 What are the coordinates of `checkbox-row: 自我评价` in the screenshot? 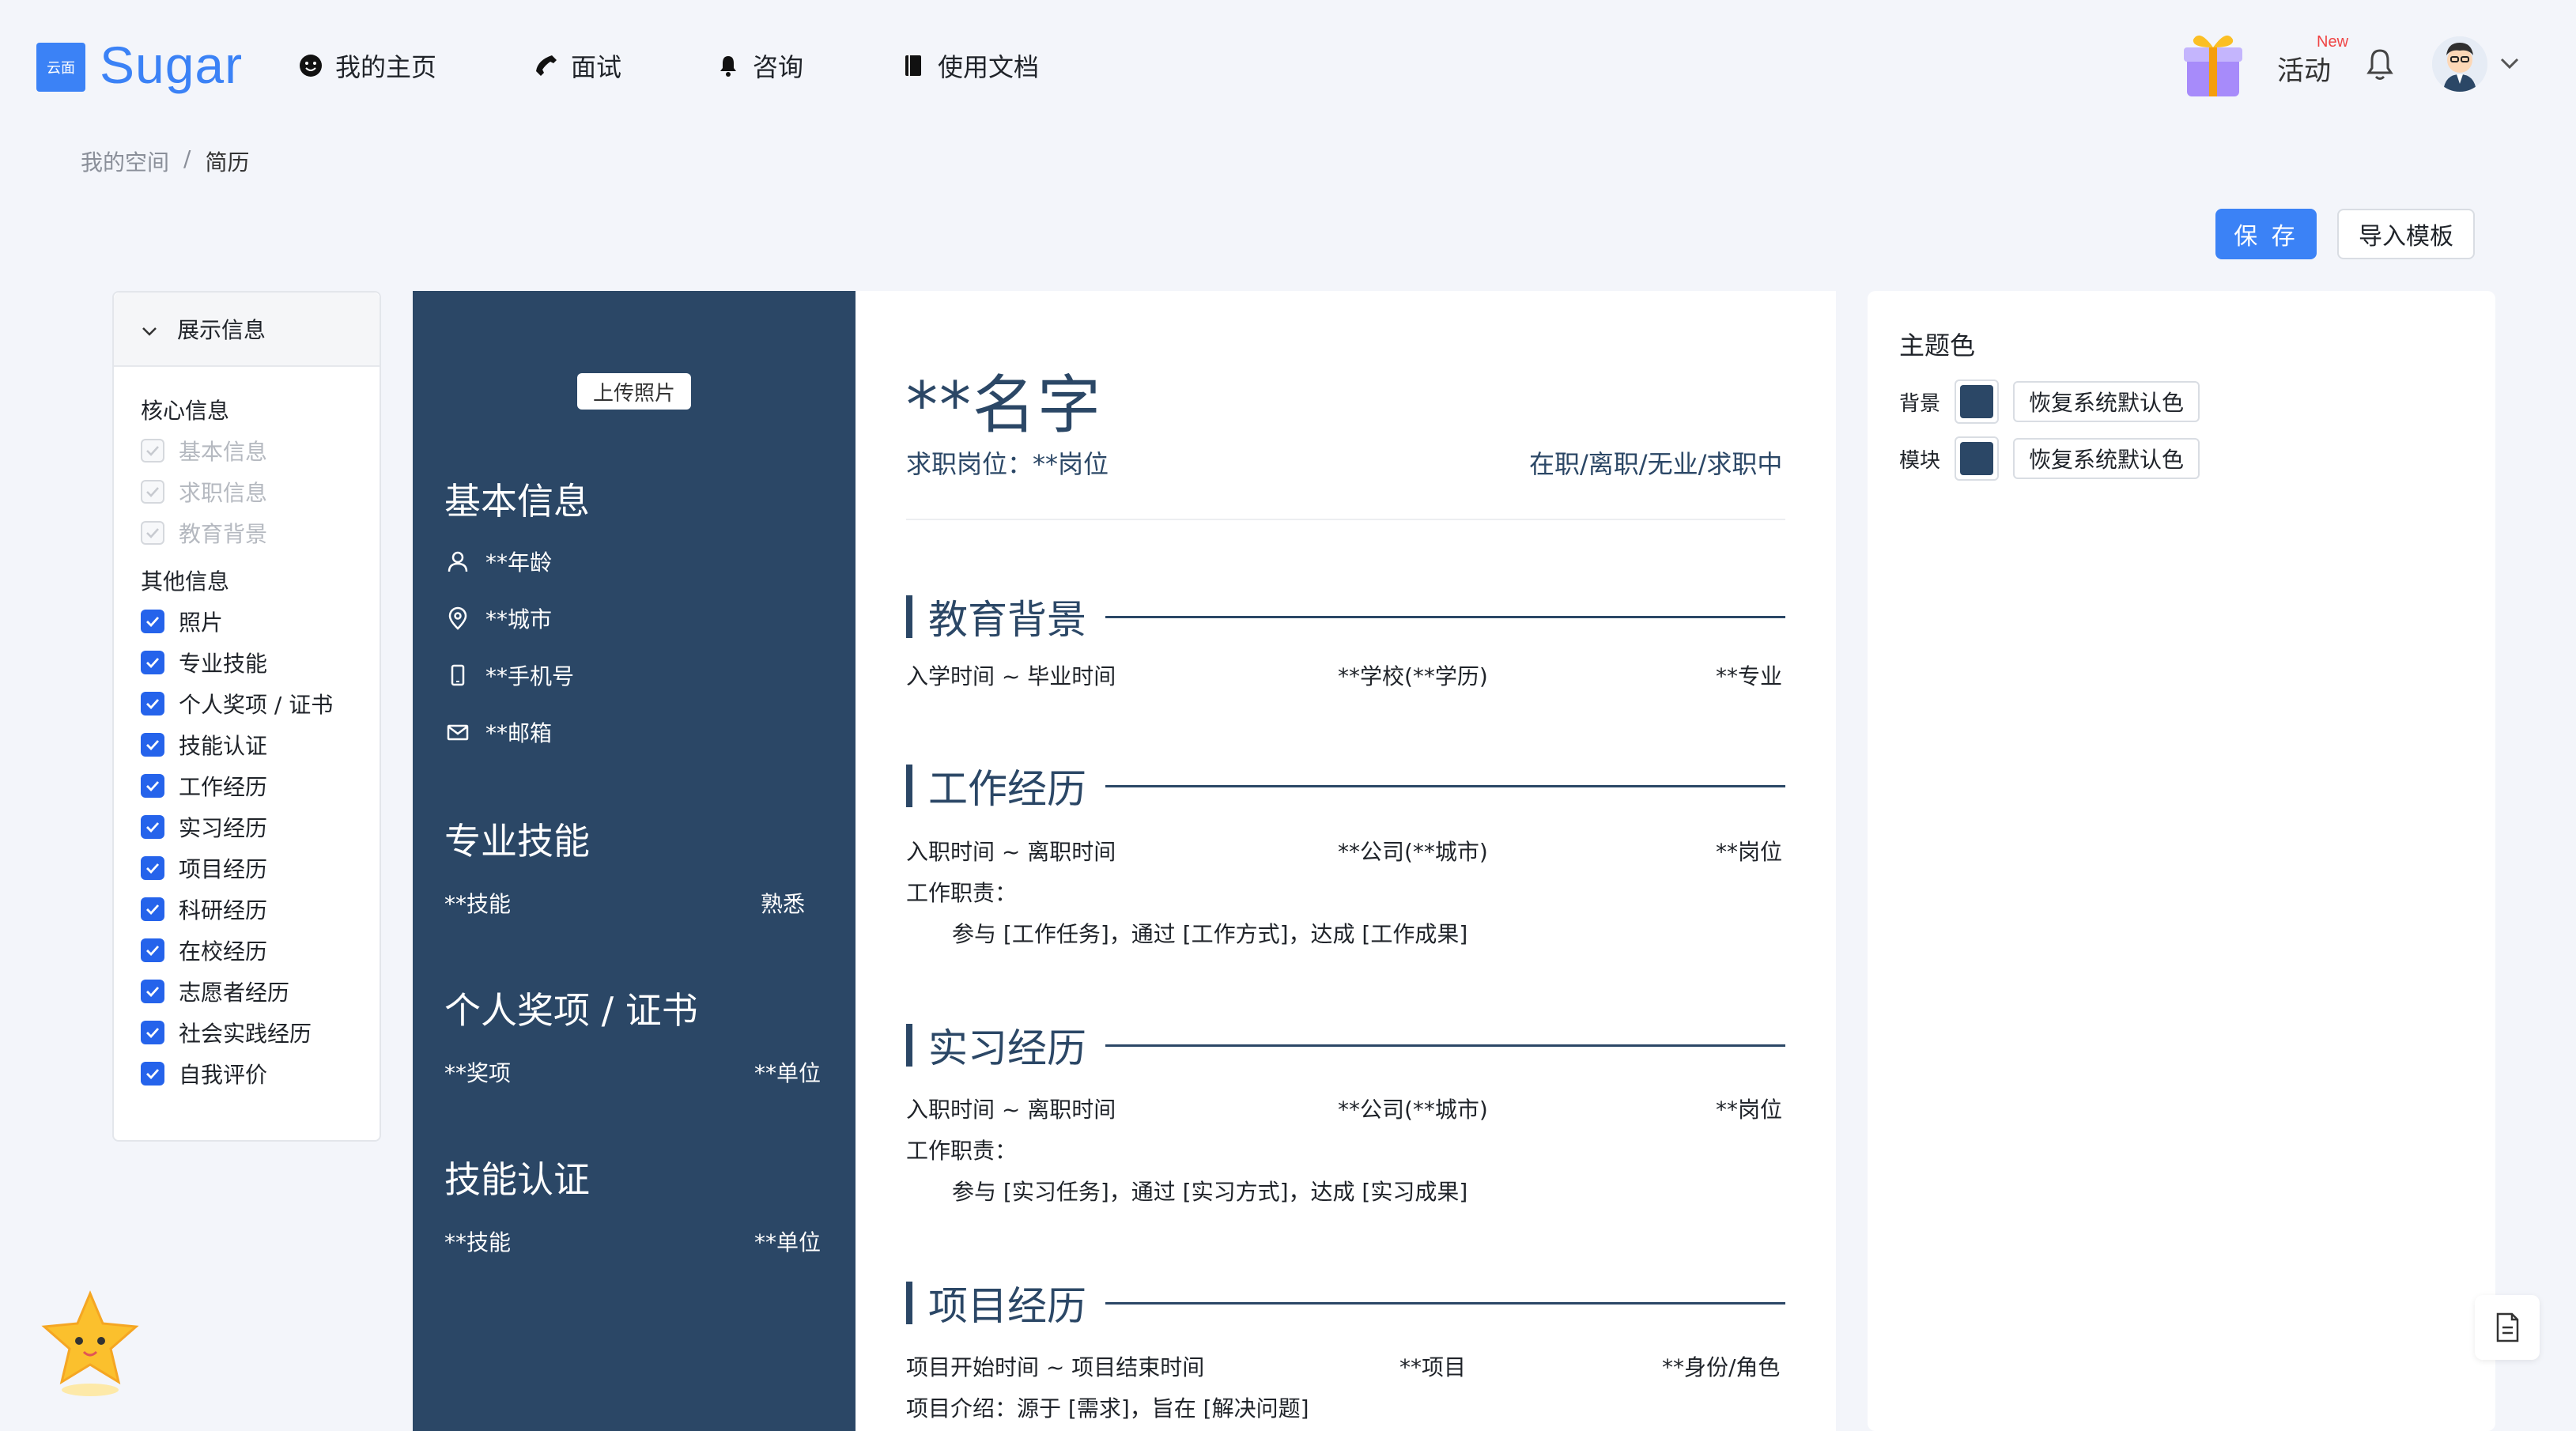 It's located at (260, 1073).